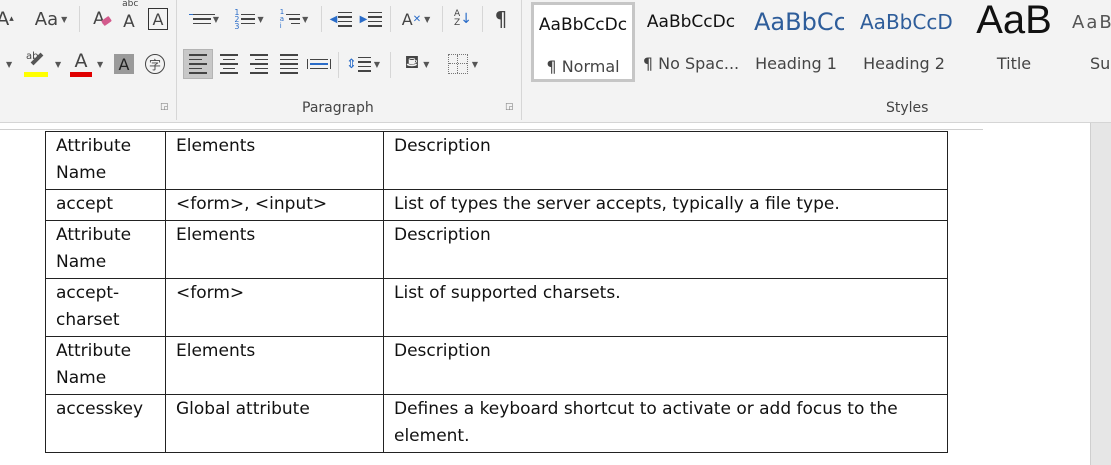 The height and width of the screenshot is (465, 1111). Describe the element at coordinates (796, 63) in the screenshot. I see `style-heading-1-name: Heading 1` at that location.